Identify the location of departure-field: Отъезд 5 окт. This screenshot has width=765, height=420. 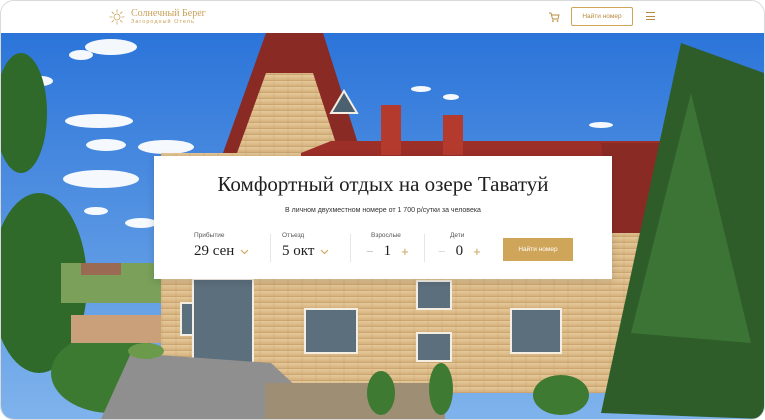
(305, 246).